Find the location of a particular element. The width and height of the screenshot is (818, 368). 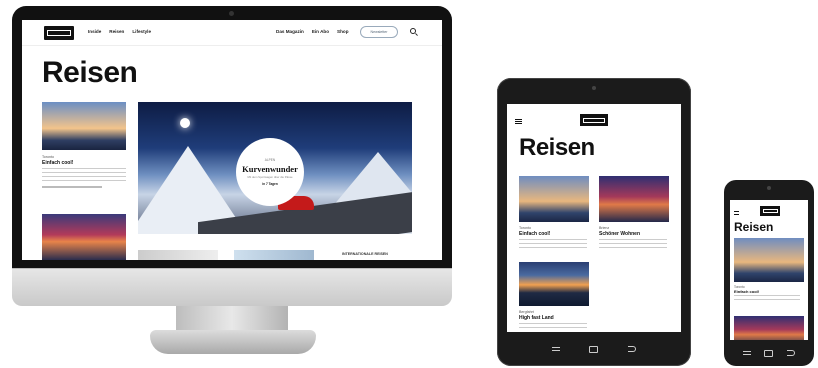

article-title: Schöner Wohnen is located at coordinates (619, 234).